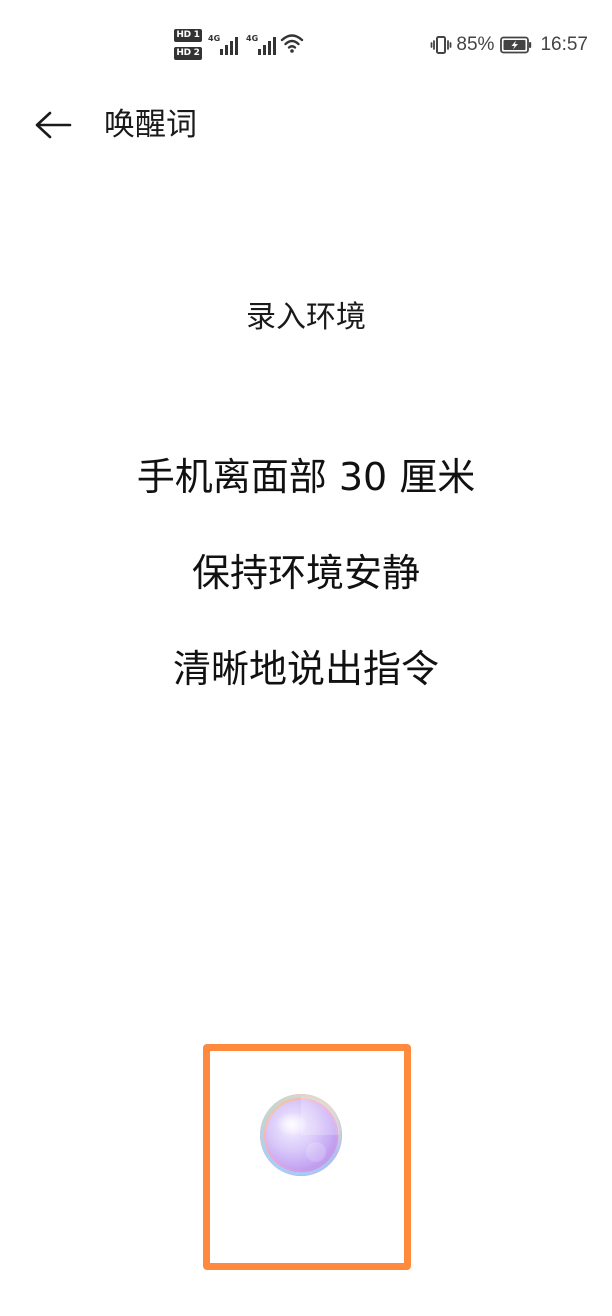  I want to click on arrow-left-icon, so click(53, 125).